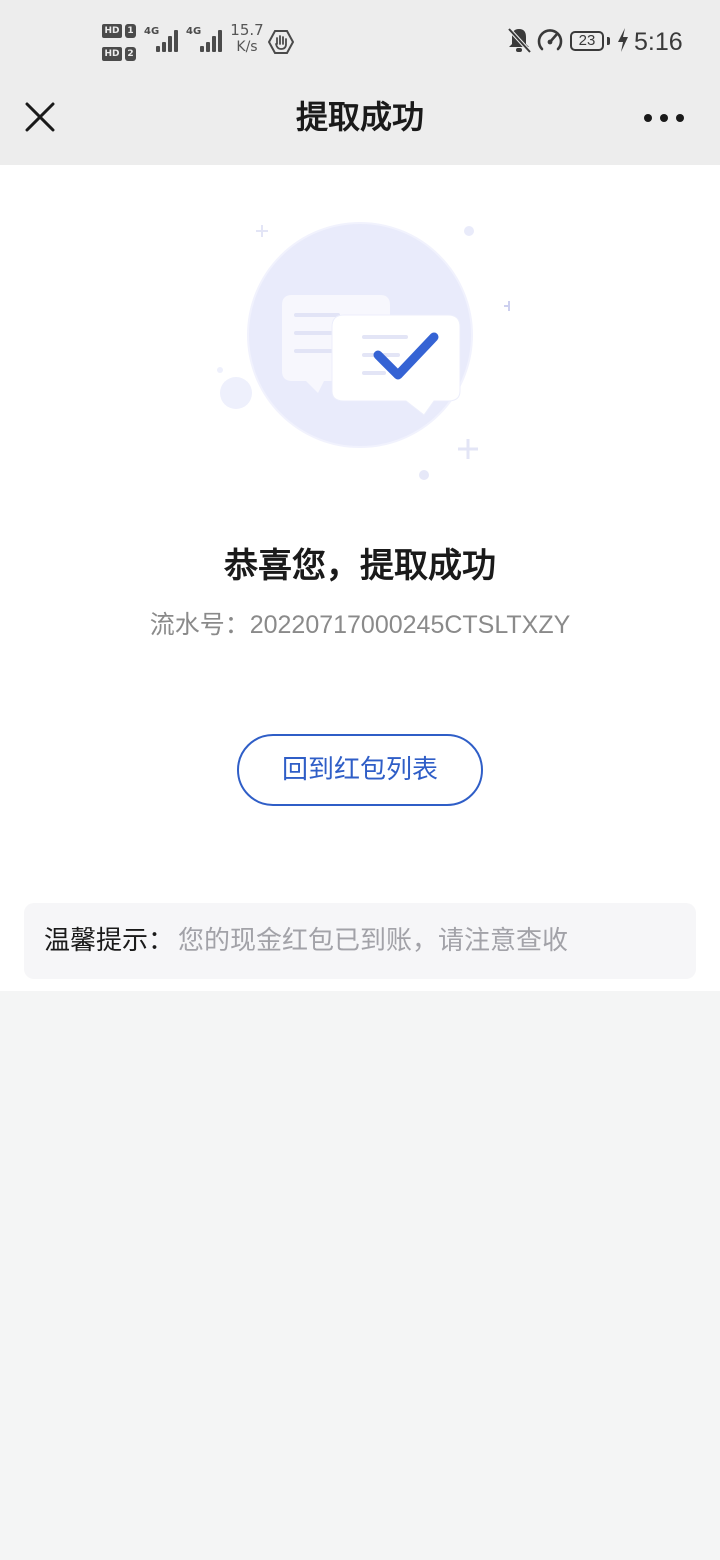 This screenshot has width=720, height=1560. Describe the element at coordinates (519, 40) in the screenshot. I see `mute-bell-icon` at that location.